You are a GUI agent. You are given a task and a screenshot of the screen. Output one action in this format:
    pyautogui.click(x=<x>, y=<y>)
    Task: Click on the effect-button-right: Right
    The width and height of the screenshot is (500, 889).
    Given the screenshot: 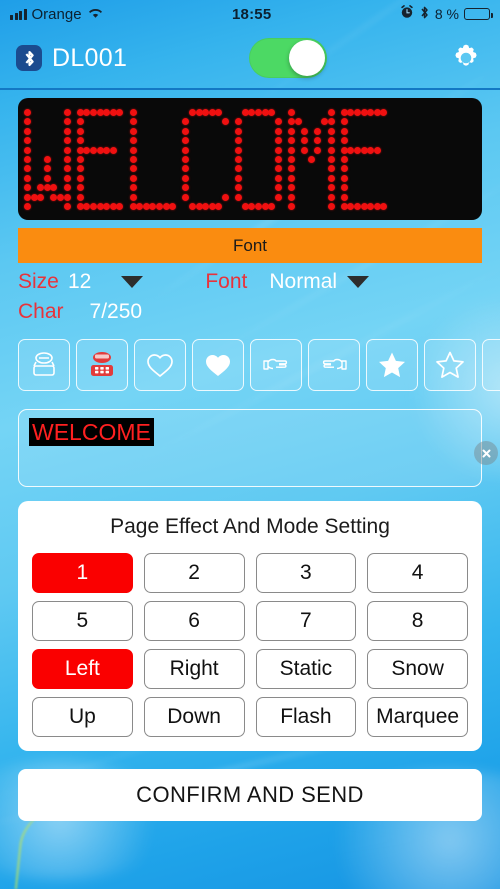 What is the action you would take?
    pyautogui.click(x=194, y=669)
    